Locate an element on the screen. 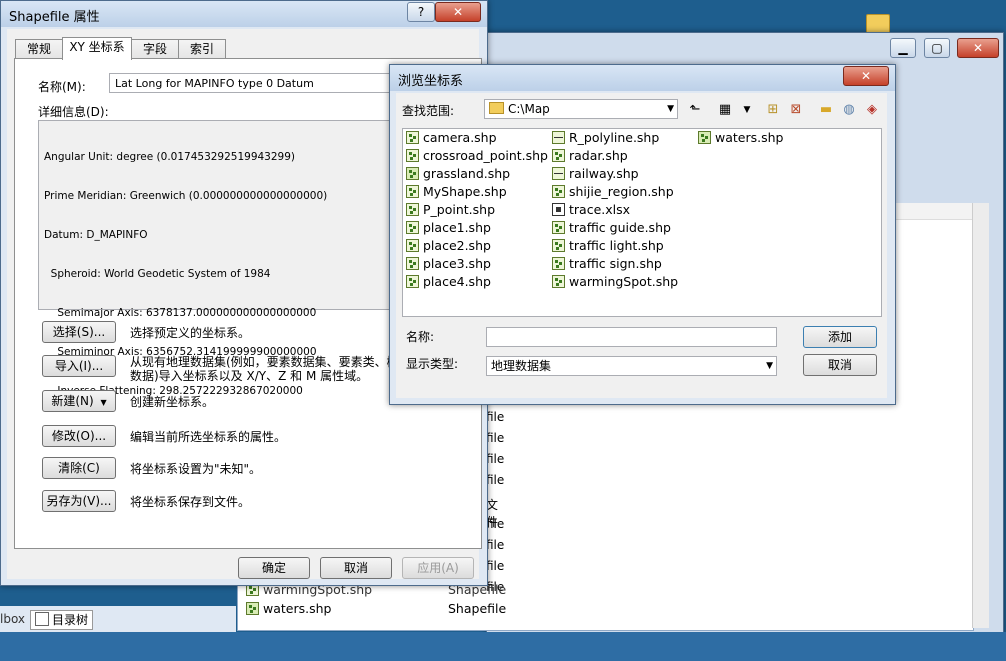 The height and width of the screenshot is (661, 1006). clear-description: 将坐标系设置为"未知"。 is located at coordinates (196, 469).